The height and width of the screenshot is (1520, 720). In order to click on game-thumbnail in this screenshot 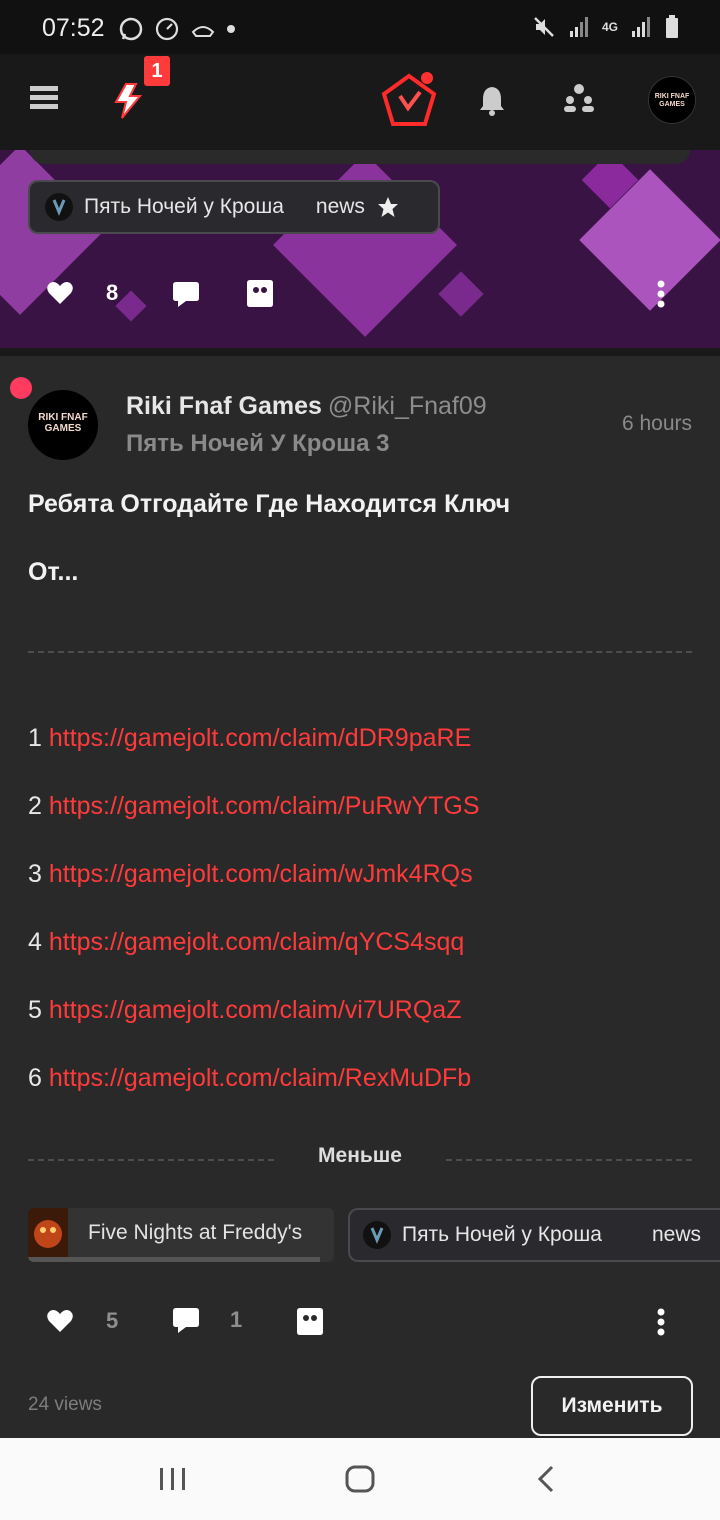, I will do `click(48, 1235)`.